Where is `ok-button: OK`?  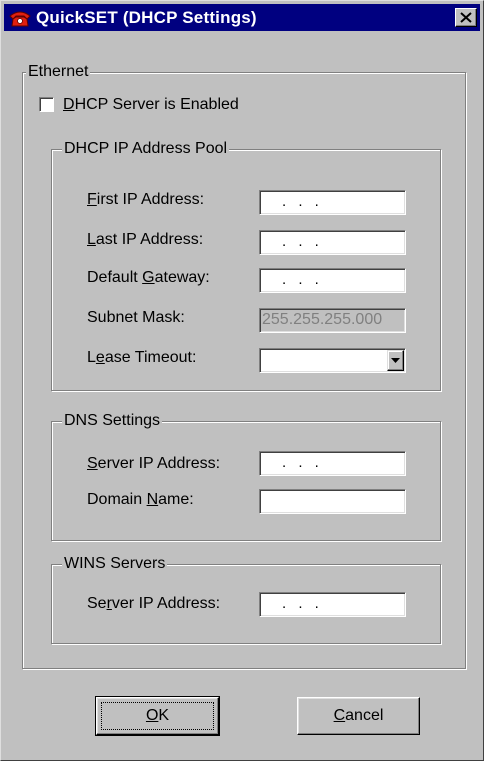 ok-button: OK is located at coordinates (157, 716).